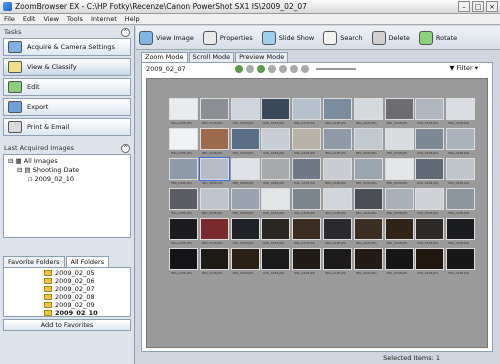 Image resolution: width=500 pixels, height=364 pixels. What do you see at coordinates (34, 261) in the screenshot?
I see `tab-favorite-folders: Favorite Folders` at bounding box center [34, 261].